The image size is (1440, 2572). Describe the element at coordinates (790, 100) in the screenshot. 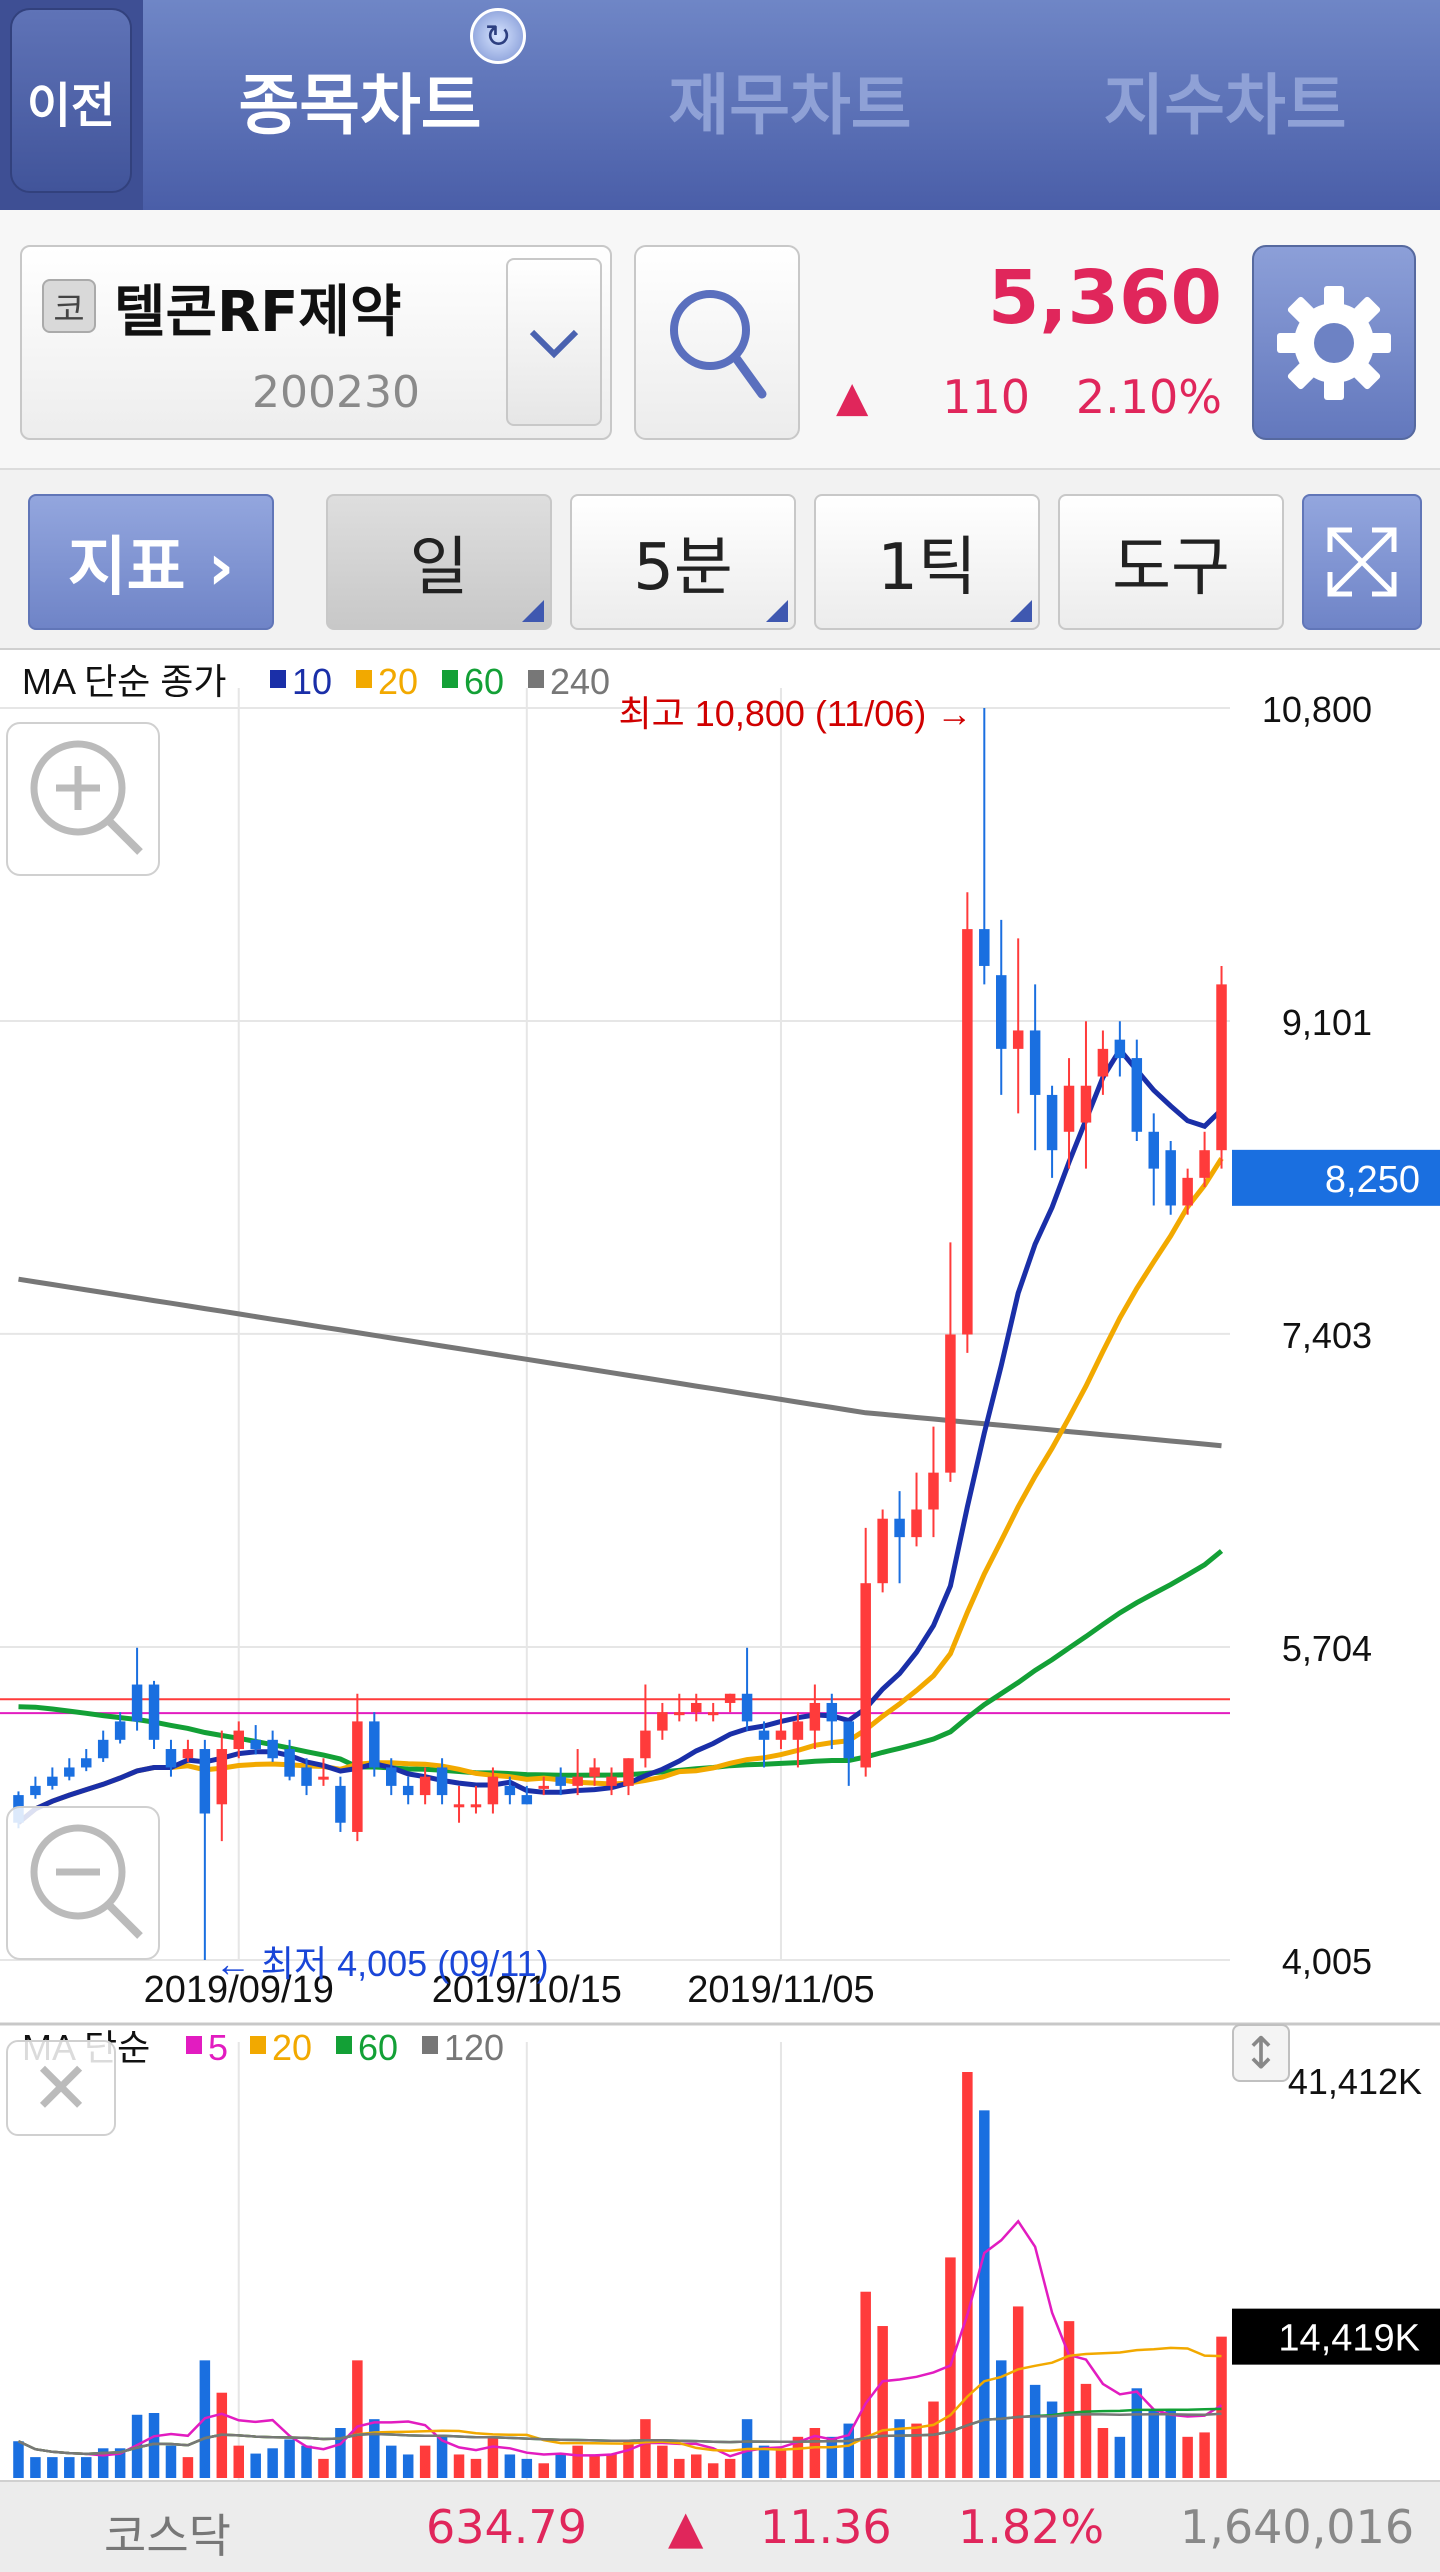

I see `tab-financial-chart: 재무차트` at that location.